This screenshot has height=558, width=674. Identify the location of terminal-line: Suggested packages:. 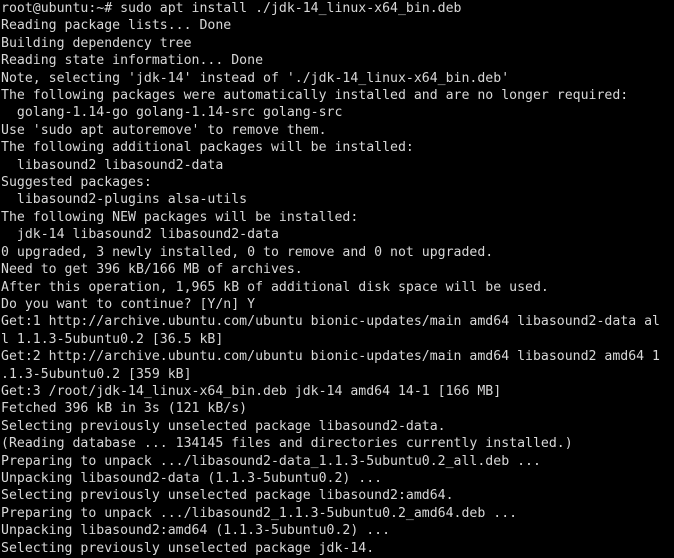
(76, 183).